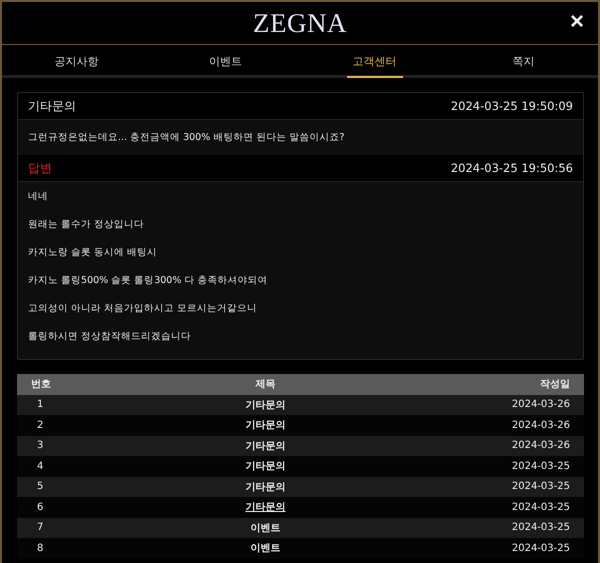 The height and width of the screenshot is (563, 600). I want to click on logo: ZEGNA, so click(300, 23).